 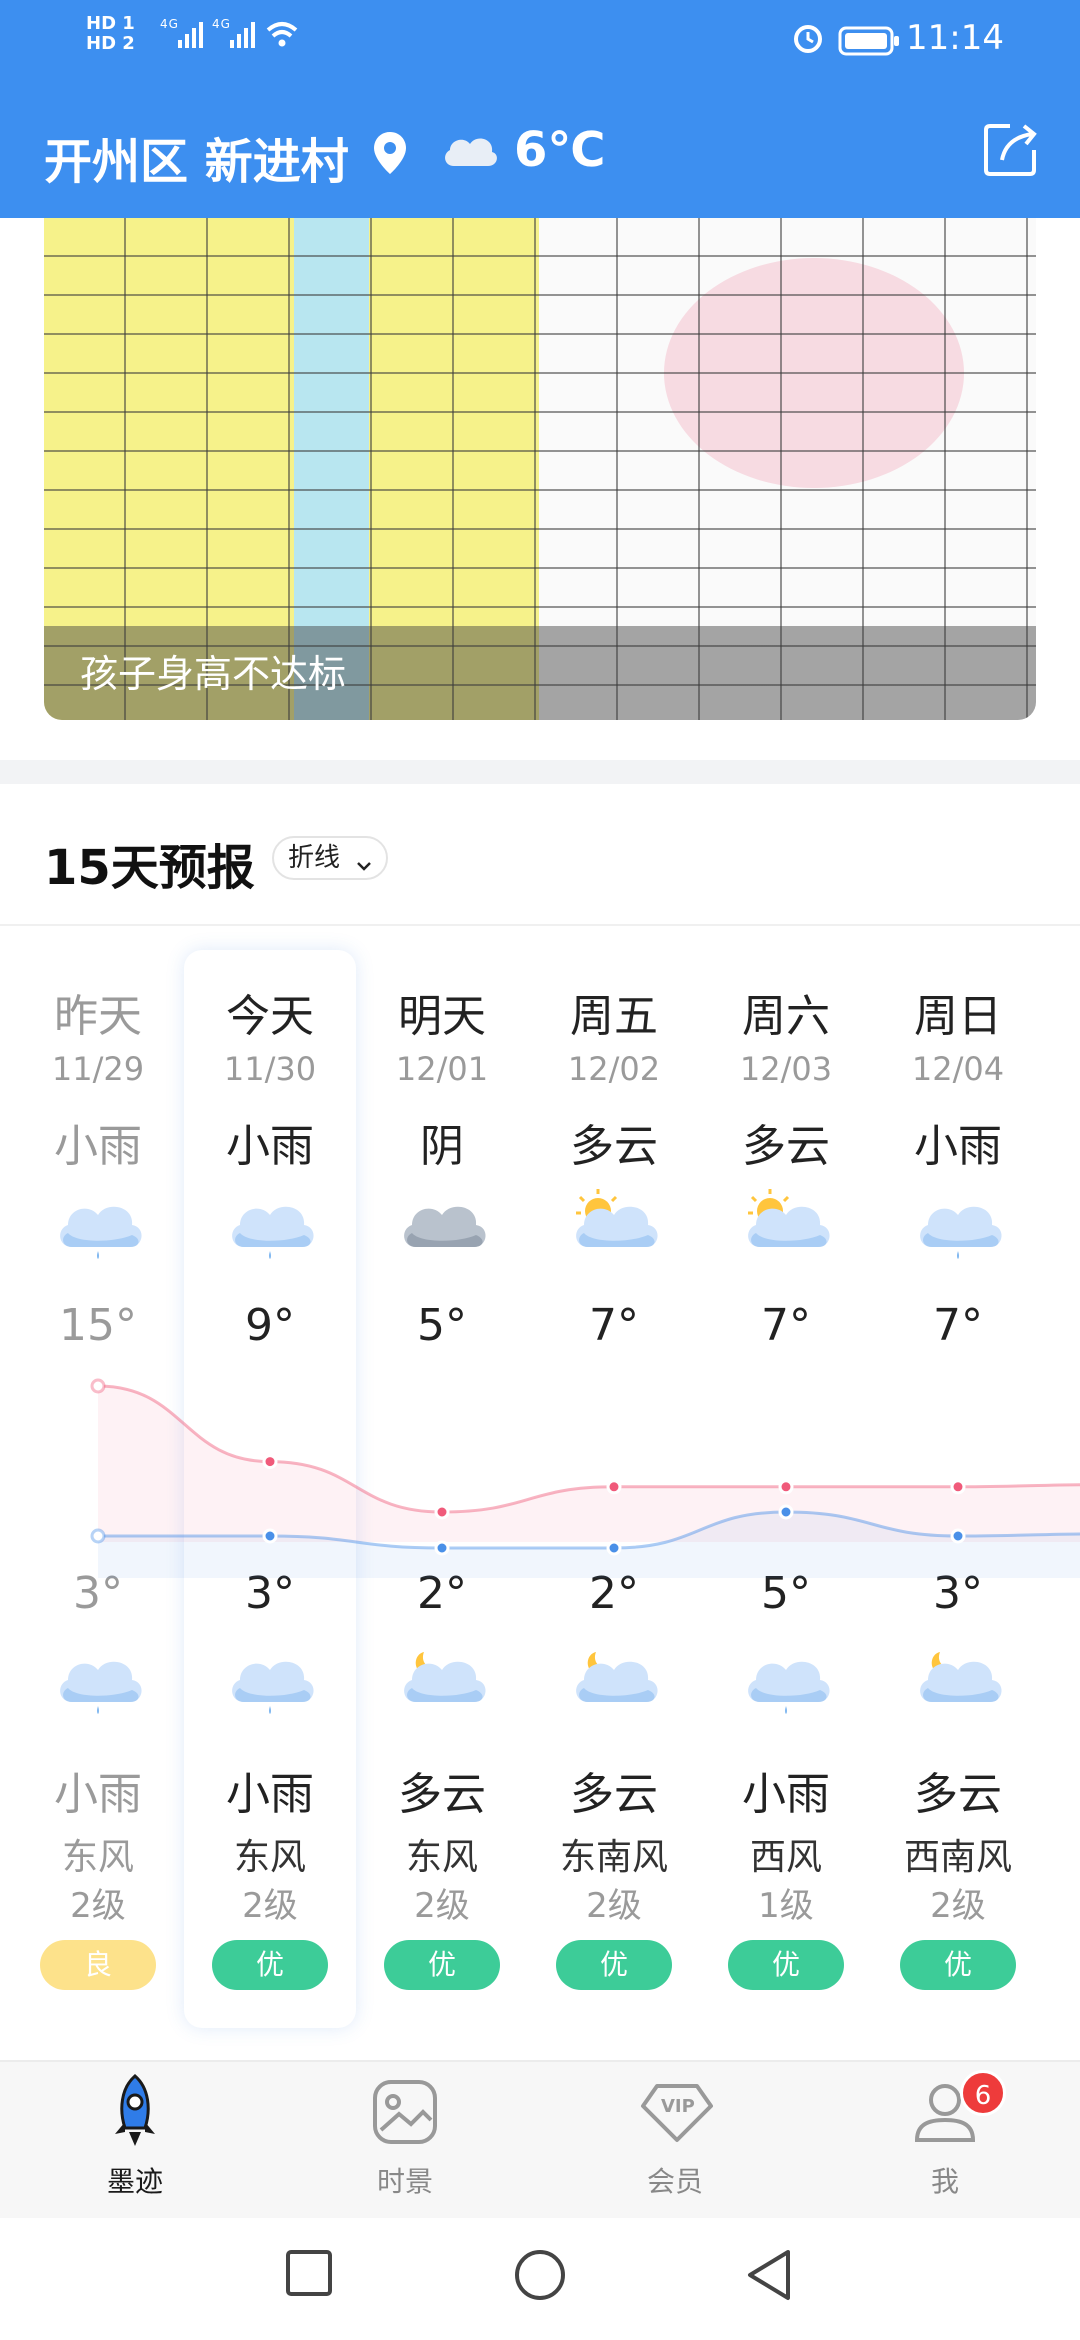 I want to click on location-pin-icon, so click(x=390, y=155).